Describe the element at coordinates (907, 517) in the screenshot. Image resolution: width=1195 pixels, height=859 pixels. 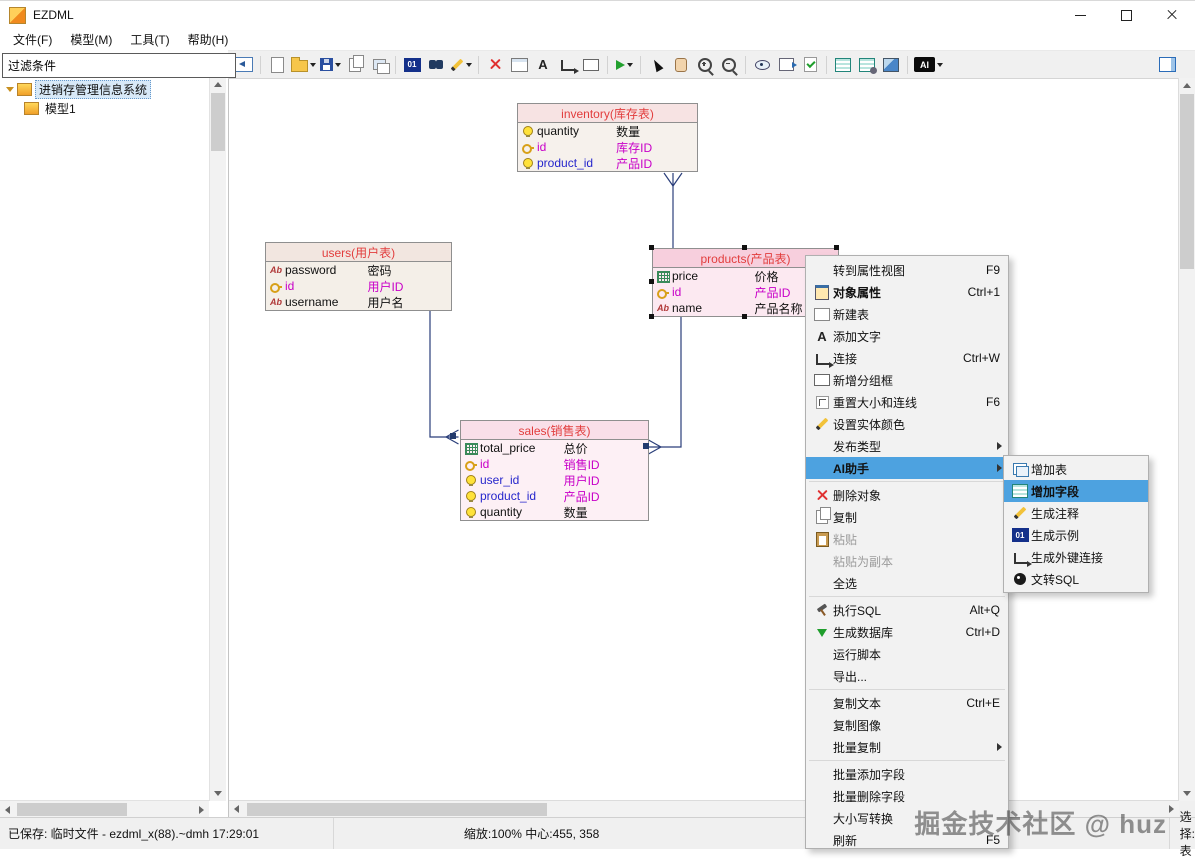
I see `menu-item-copy: 复制` at that location.